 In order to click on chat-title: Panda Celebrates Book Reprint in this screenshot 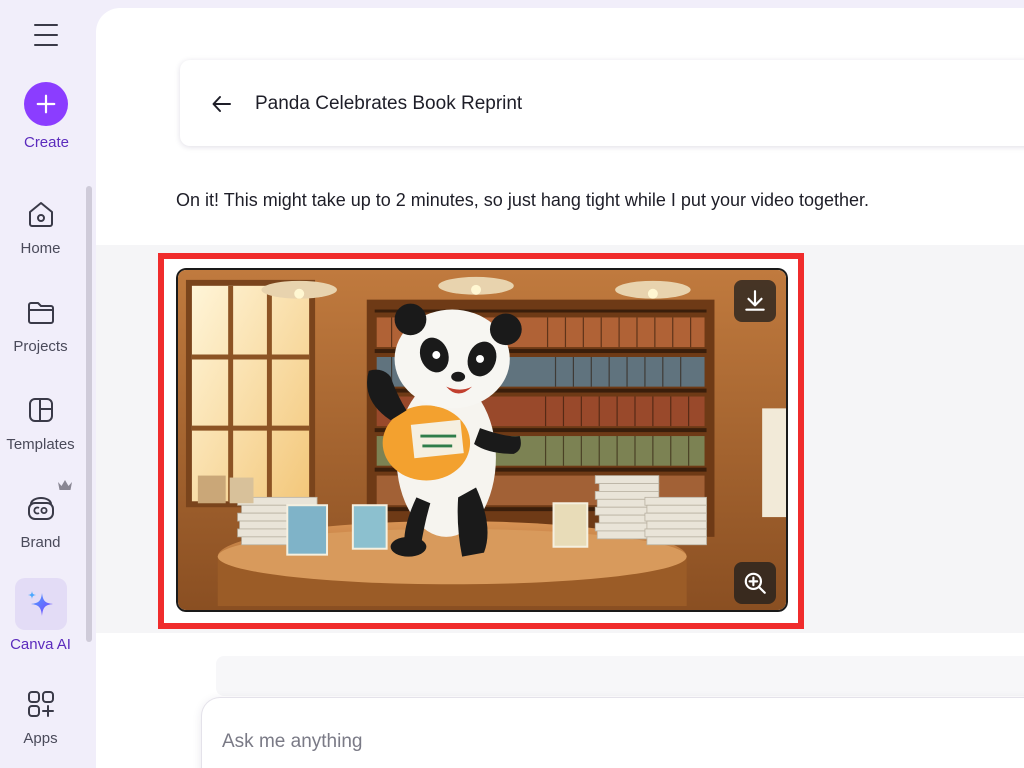, I will do `click(389, 103)`.